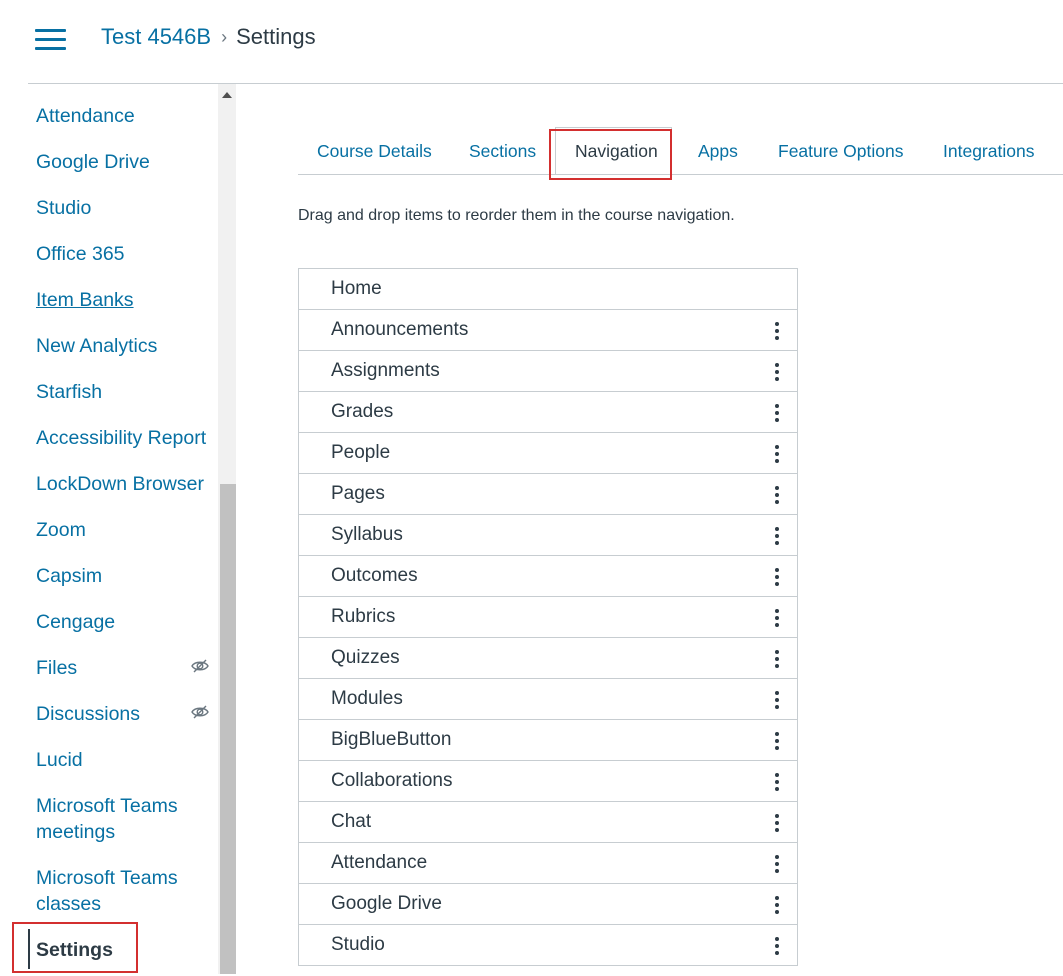 This screenshot has height=976, width=1063. I want to click on list-item-label: Announcements, so click(400, 329).